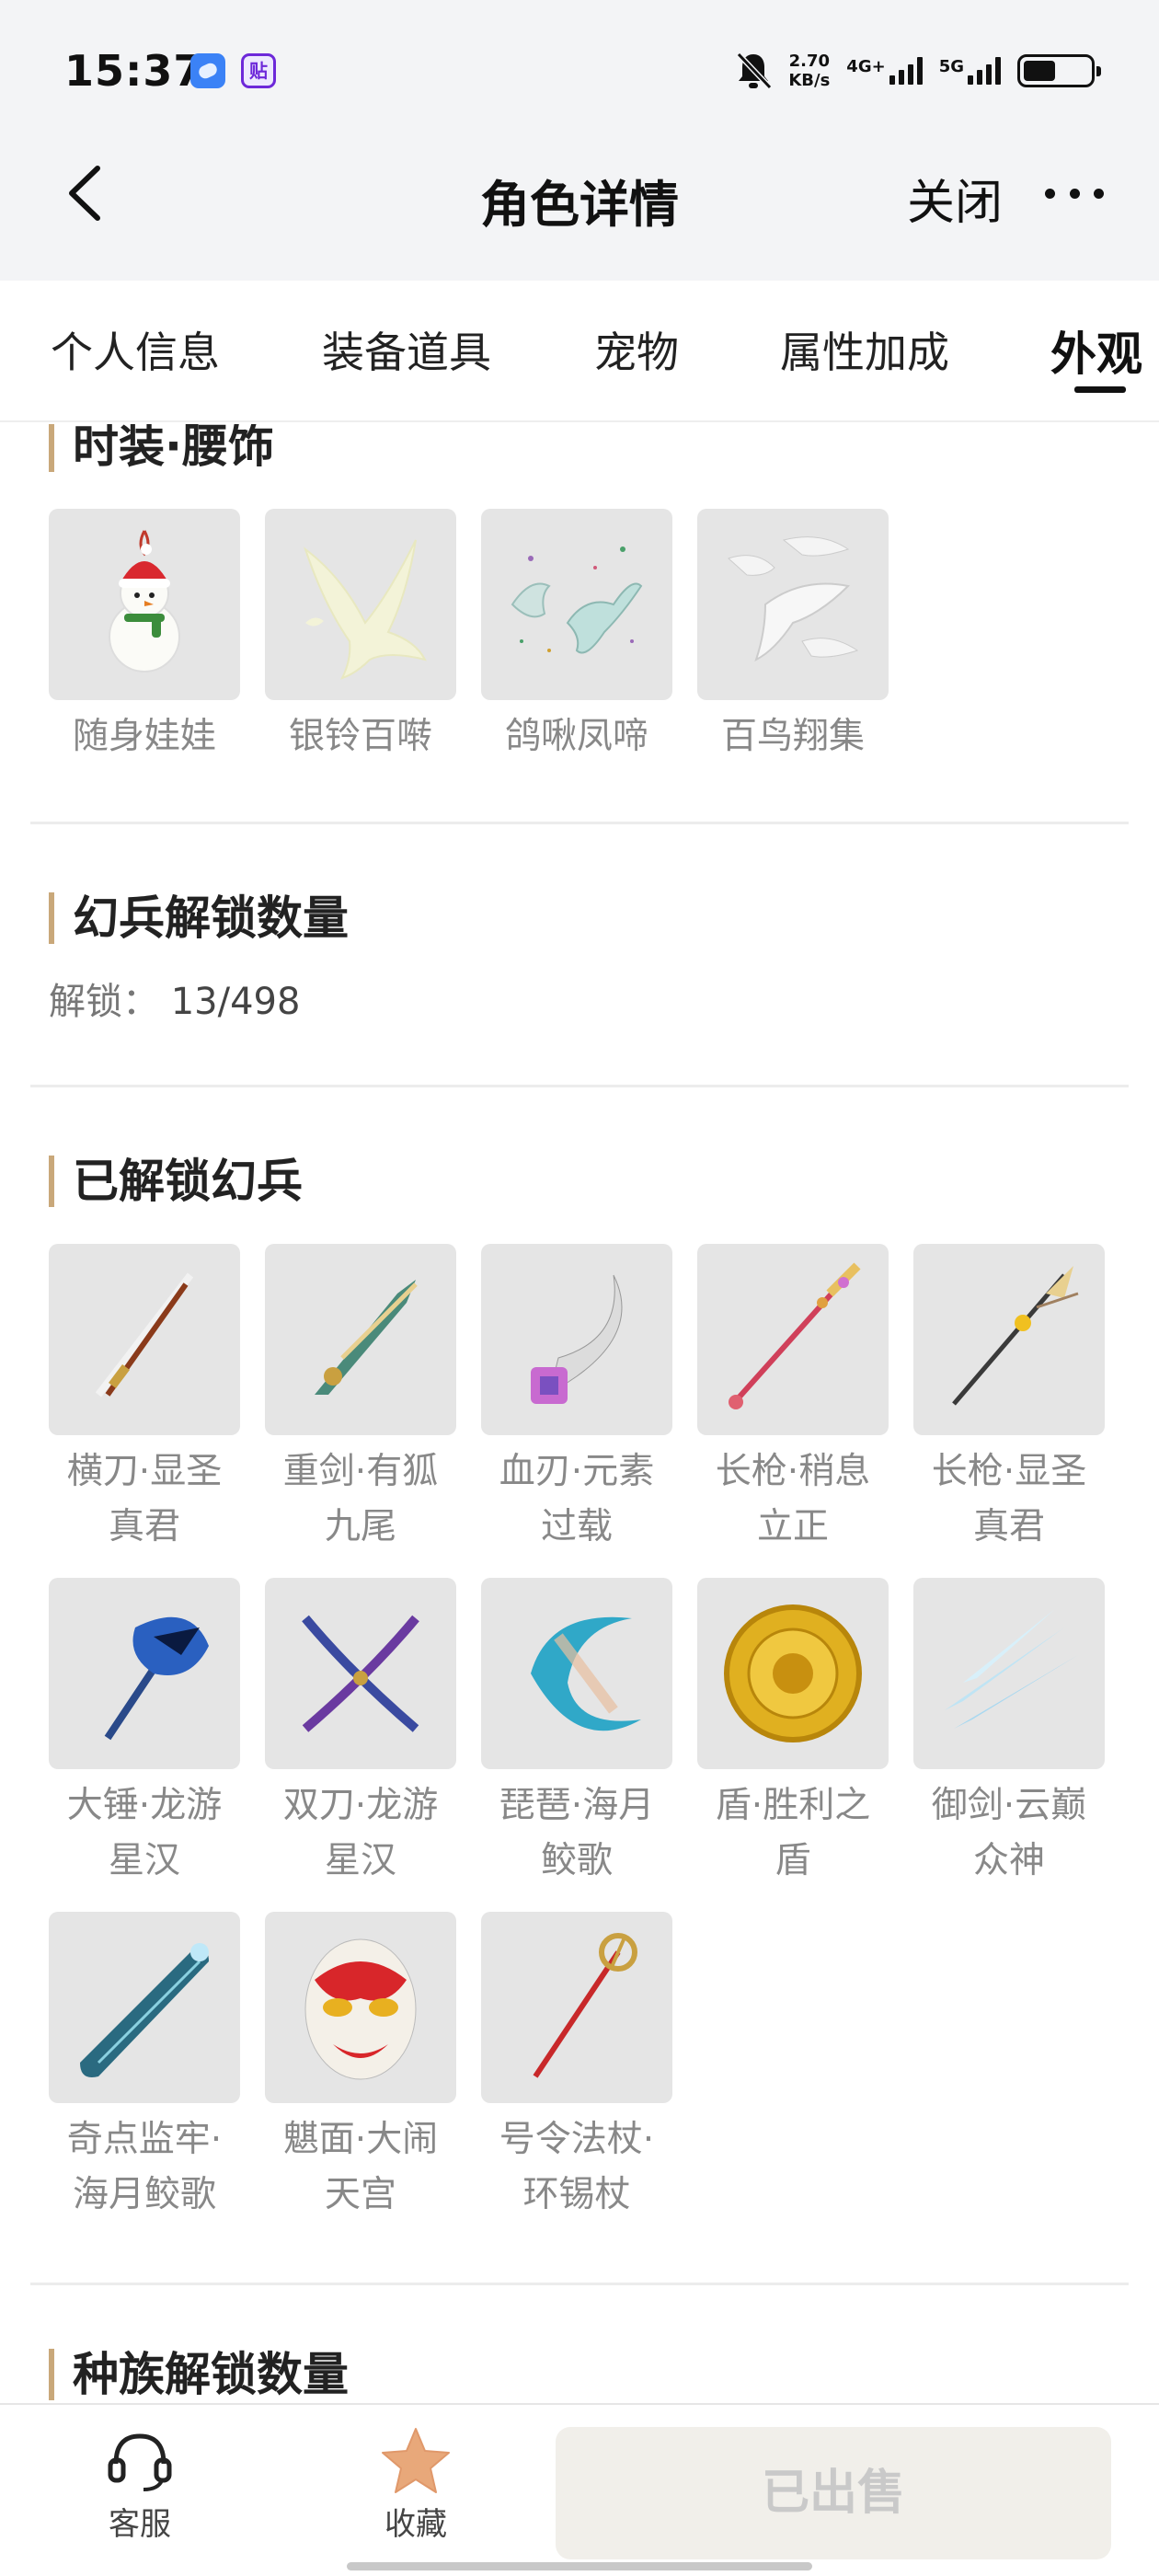  I want to click on greatsword-icon, so click(366, 1337).